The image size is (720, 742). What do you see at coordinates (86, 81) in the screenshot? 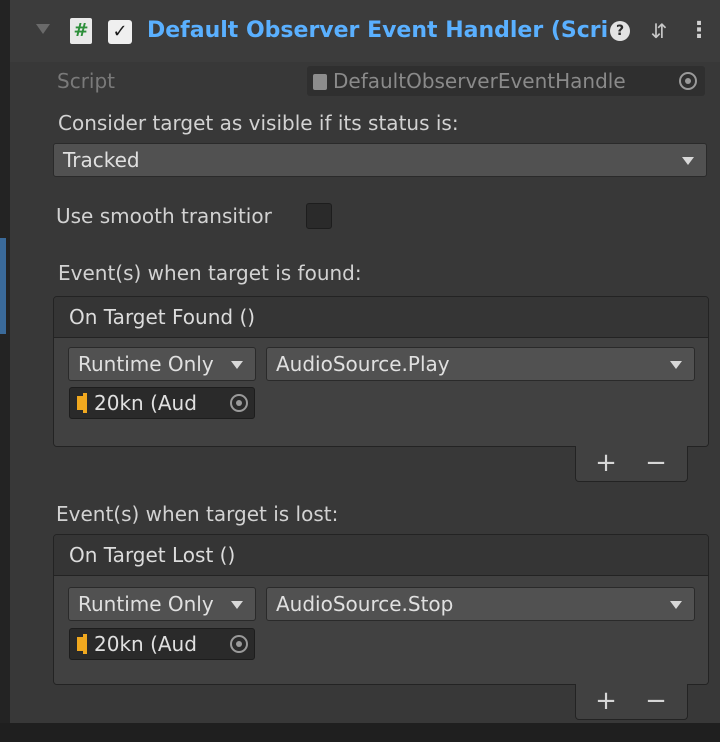
I see `script-label: Script` at bounding box center [86, 81].